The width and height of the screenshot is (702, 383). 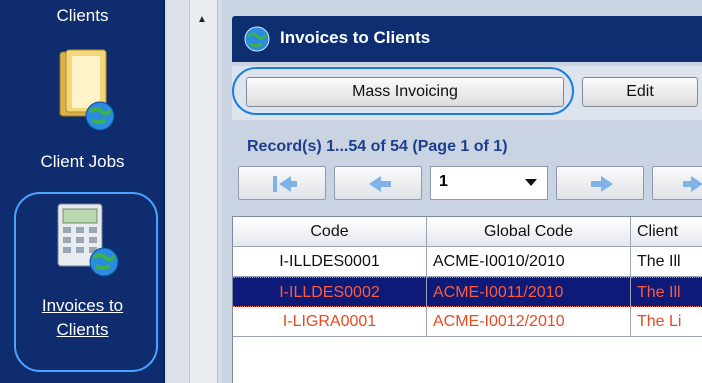 I want to click on cell-code: I-ILLDES0001, so click(x=330, y=262).